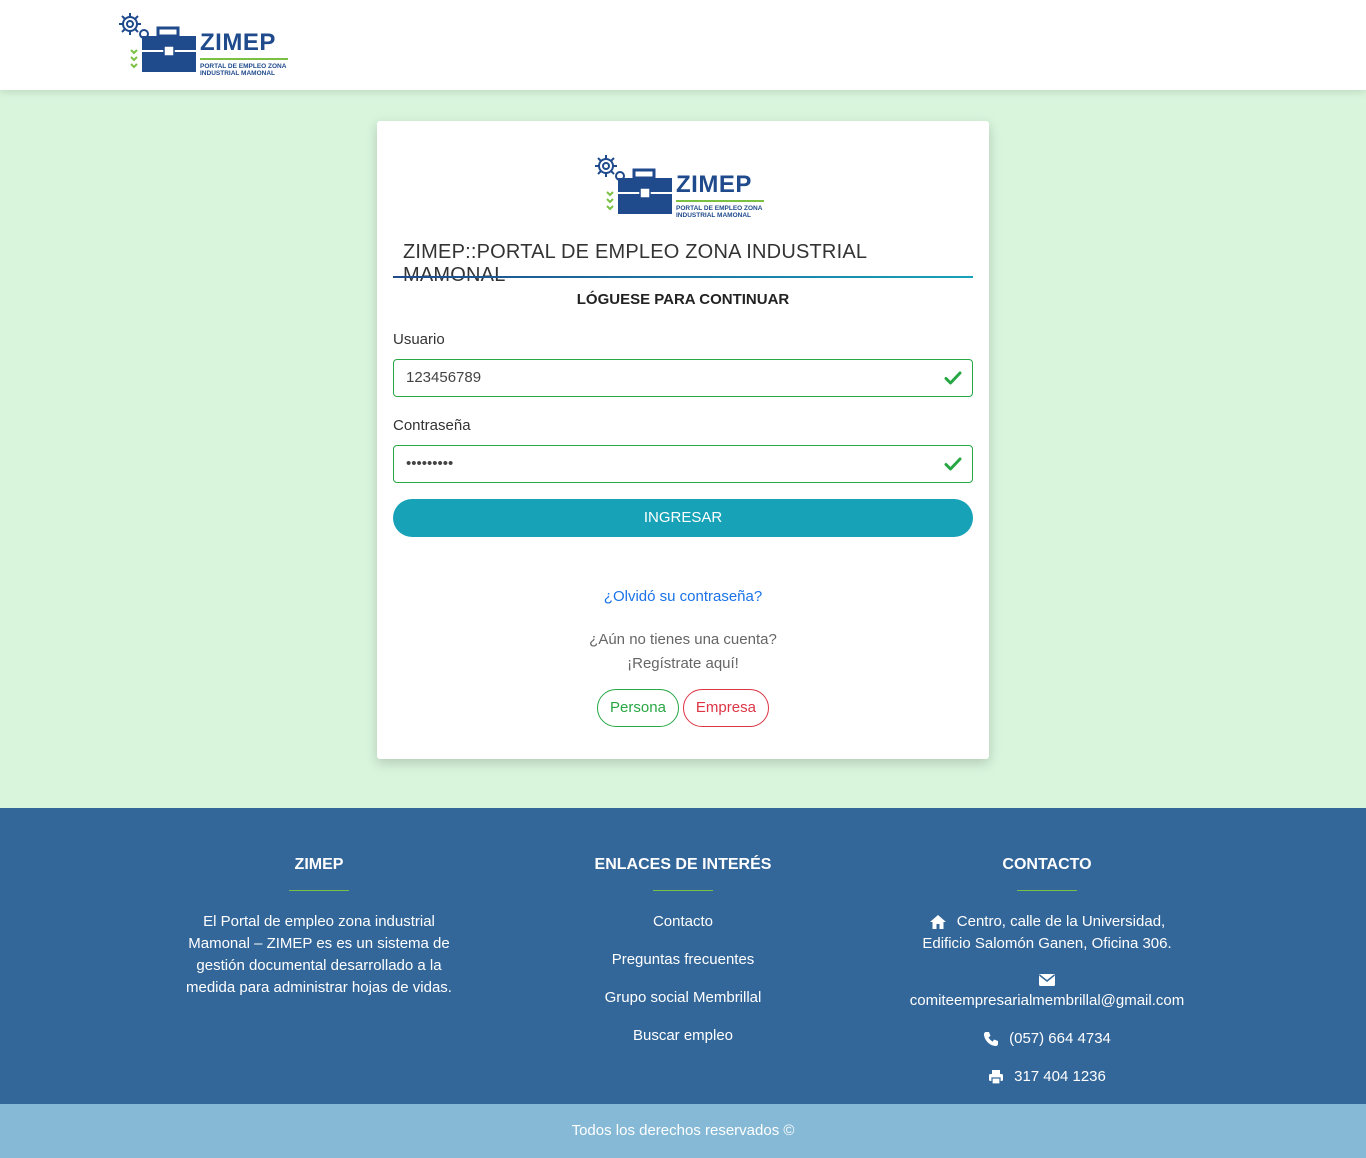 The width and height of the screenshot is (1366, 1158). What do you see at coordinates (683, 277) in the screenshot?
I see `title-divider` at bounding box center [683, 277].